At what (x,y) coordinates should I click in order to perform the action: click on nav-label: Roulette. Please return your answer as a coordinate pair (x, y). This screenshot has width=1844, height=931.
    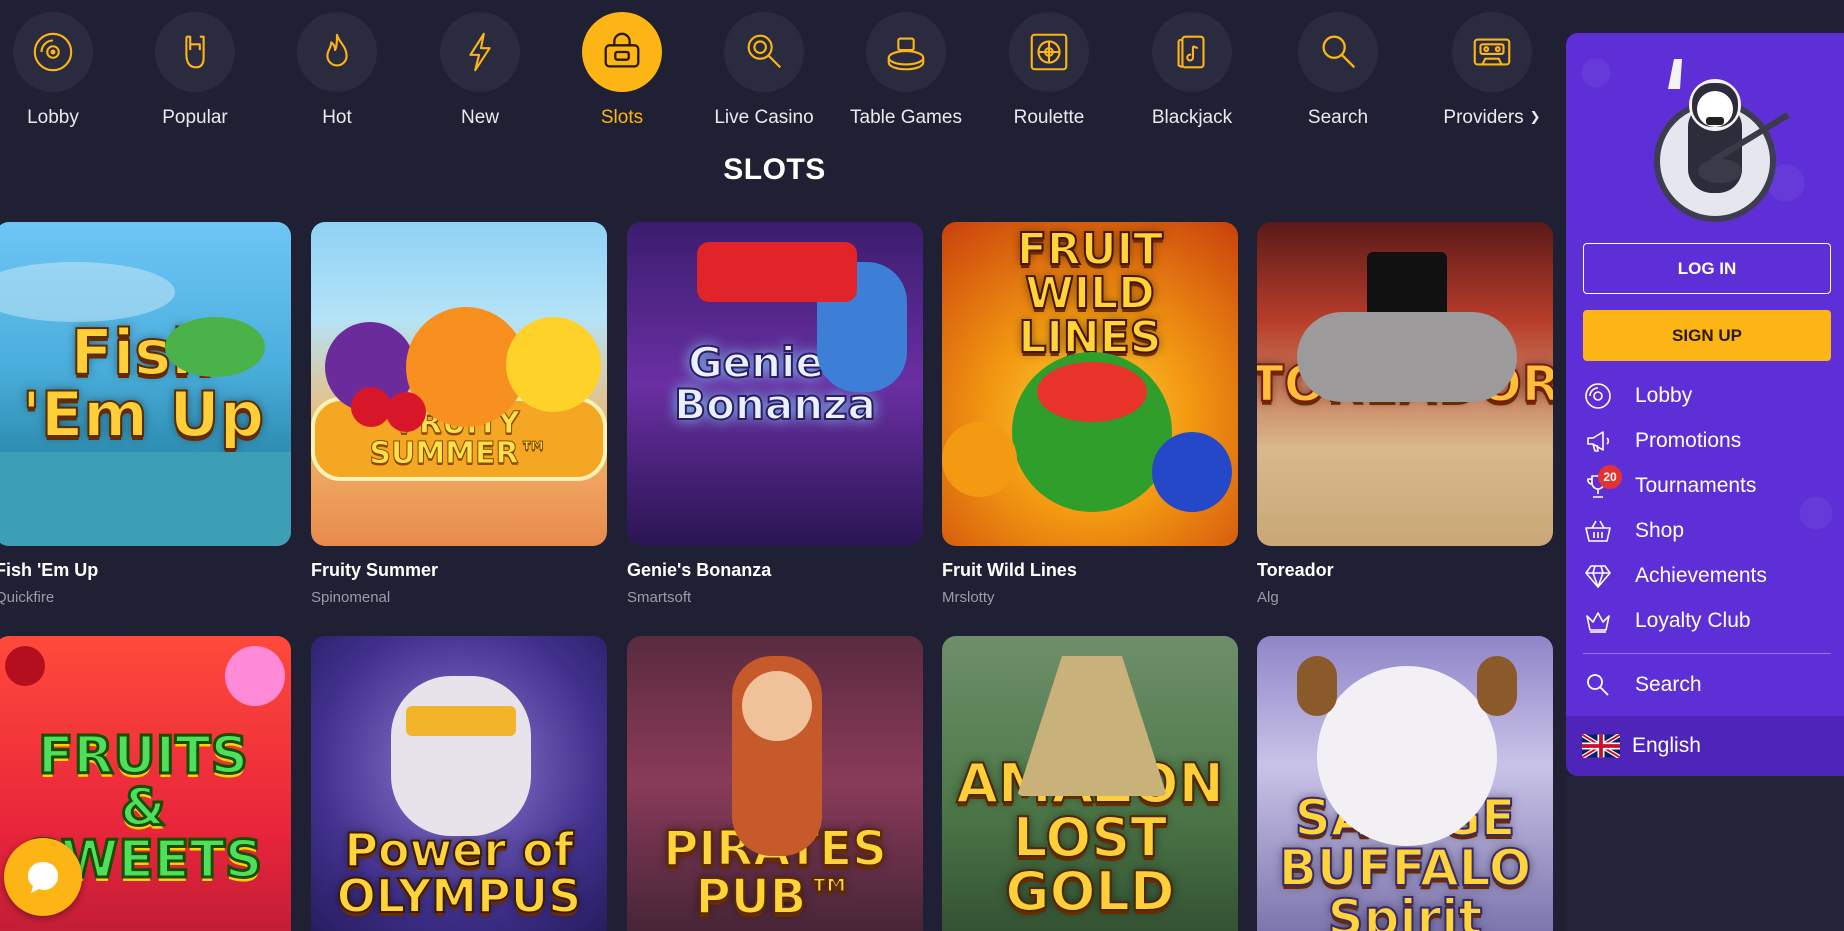
    Looking at the image, I should click on (1049, 117).